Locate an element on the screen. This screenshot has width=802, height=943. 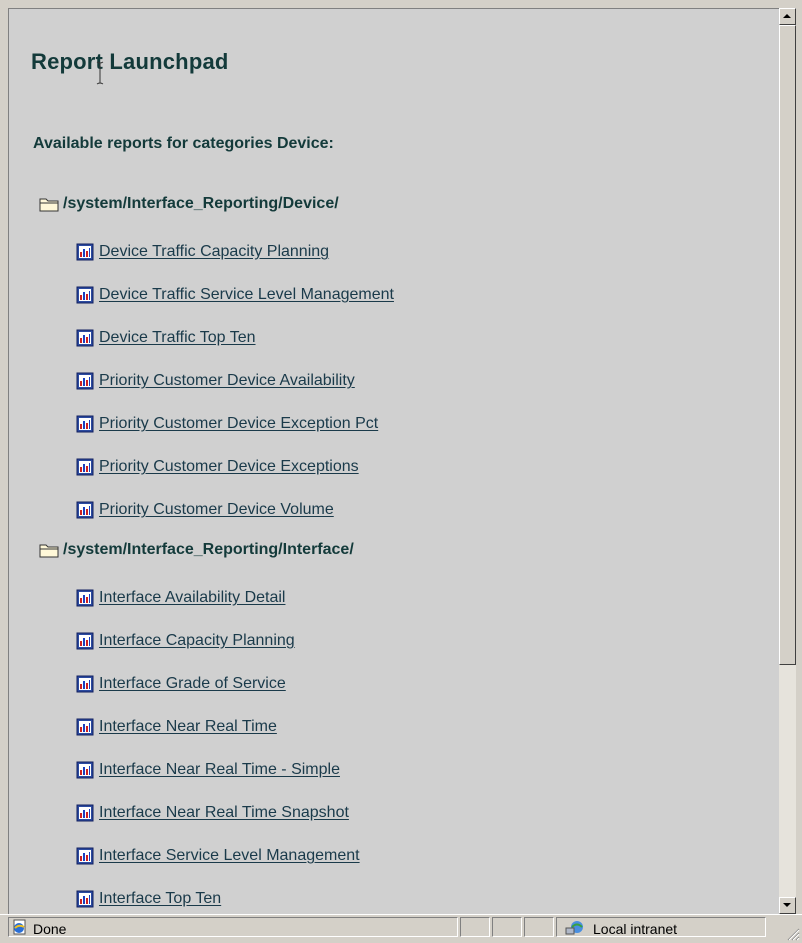
report-list-item: Interface Near Real Time - Simple is located at coordinates (207, 770).